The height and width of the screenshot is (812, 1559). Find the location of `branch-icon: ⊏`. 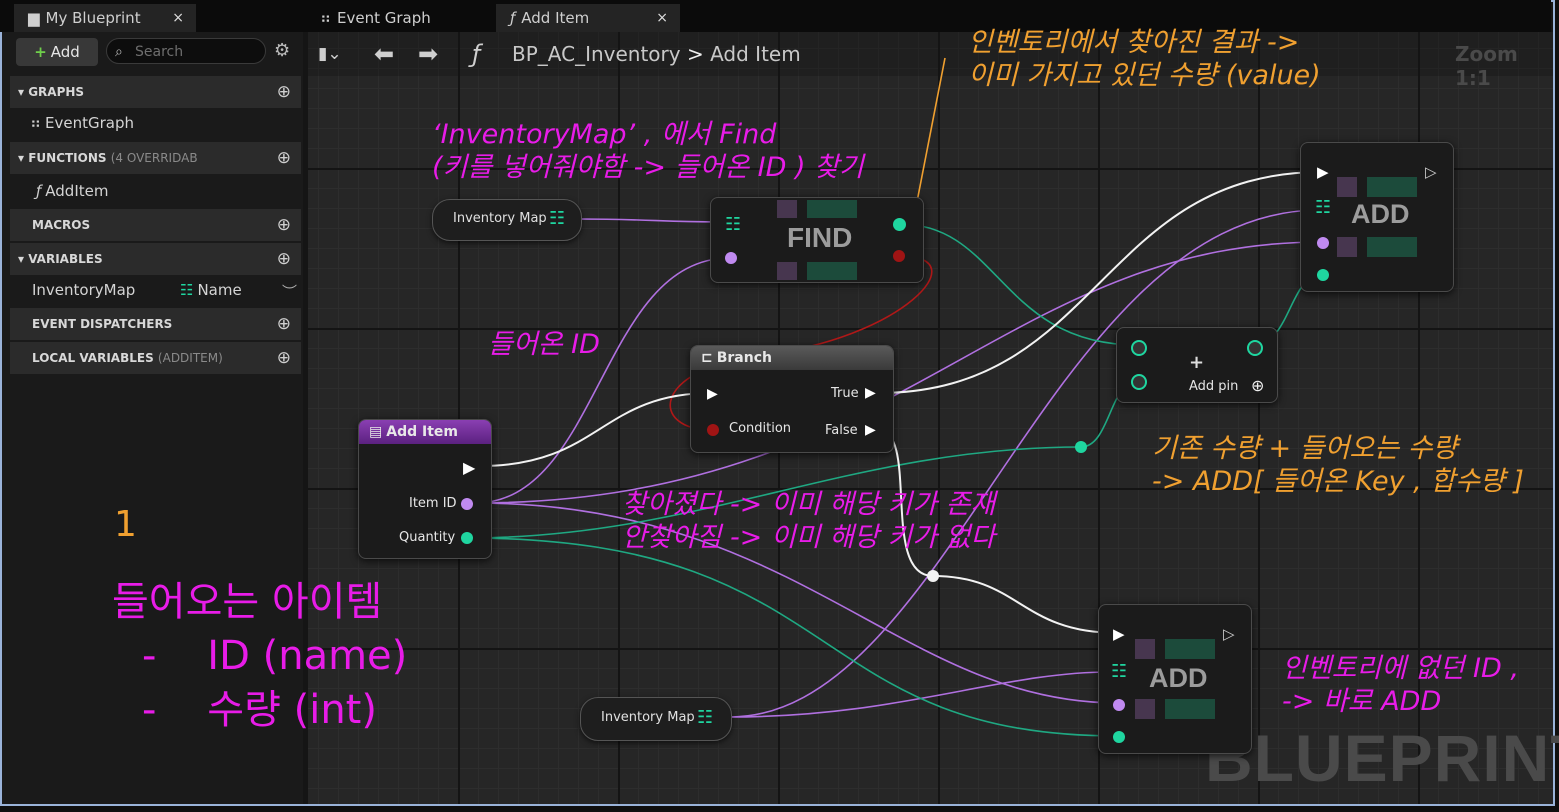

branch-icon: ⊏ is located at coordinates (707, 358).